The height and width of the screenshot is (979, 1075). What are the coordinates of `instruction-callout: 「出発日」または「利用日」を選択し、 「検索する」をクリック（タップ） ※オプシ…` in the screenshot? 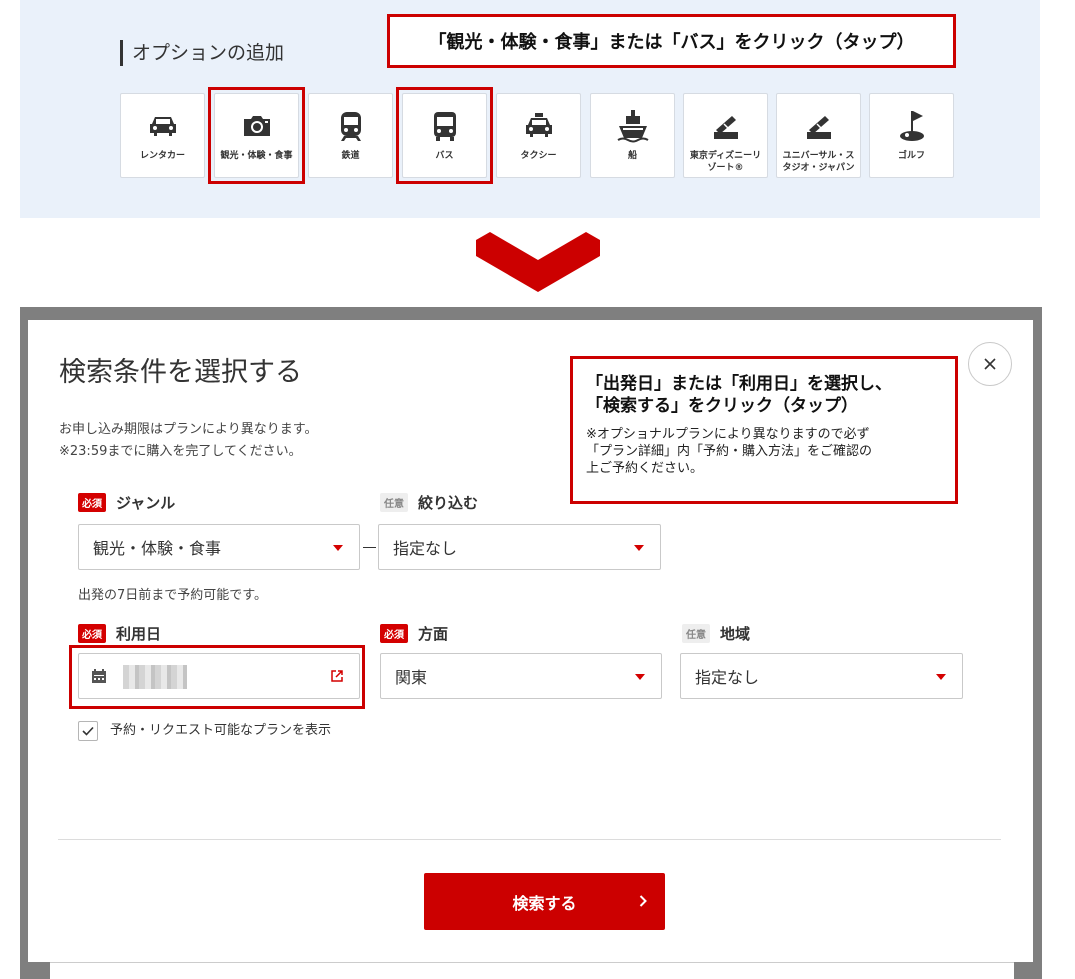 It's located at (764, 430).